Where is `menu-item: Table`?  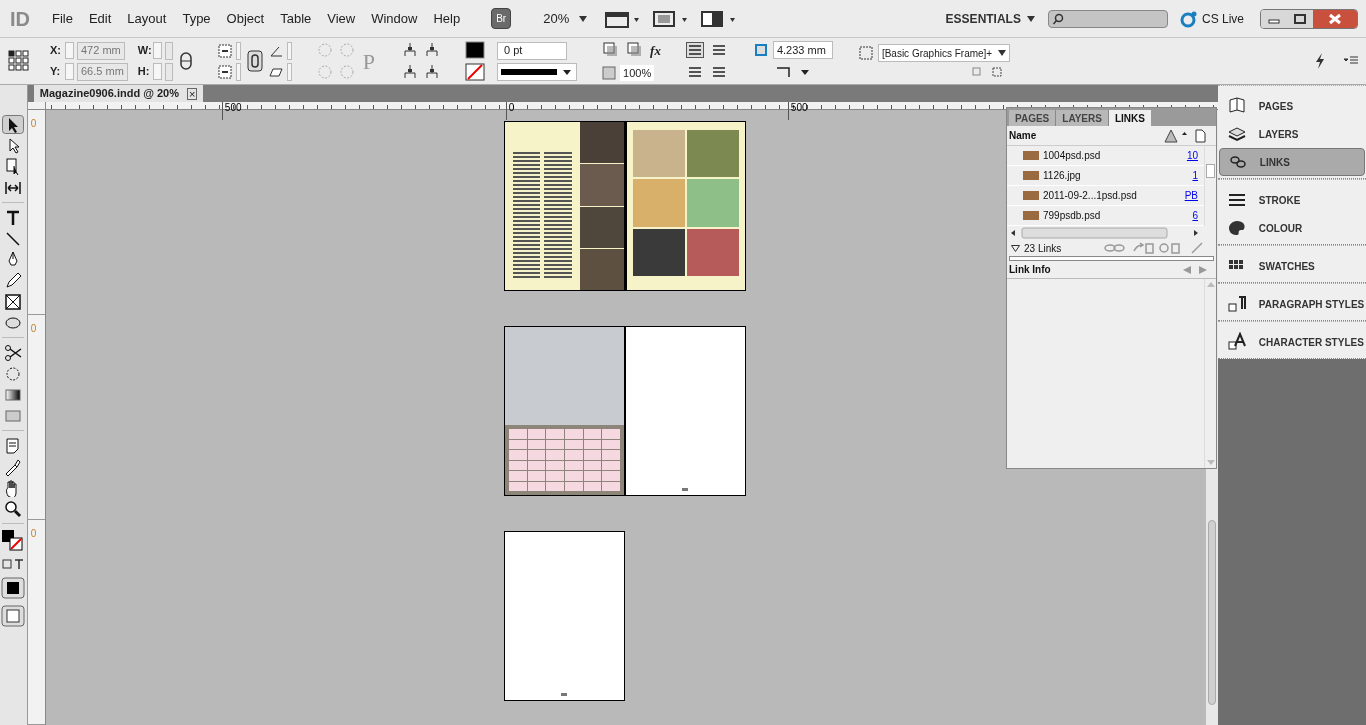 menu-item: Table is located at coordinates (296, 18).